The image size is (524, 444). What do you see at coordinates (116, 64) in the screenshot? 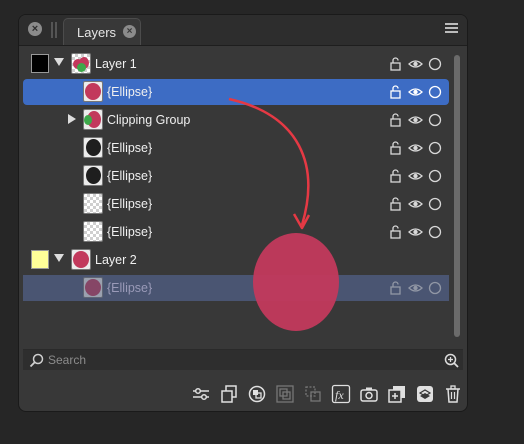
I see `layer-name: Layer 1` at bounding box center [116, 64].